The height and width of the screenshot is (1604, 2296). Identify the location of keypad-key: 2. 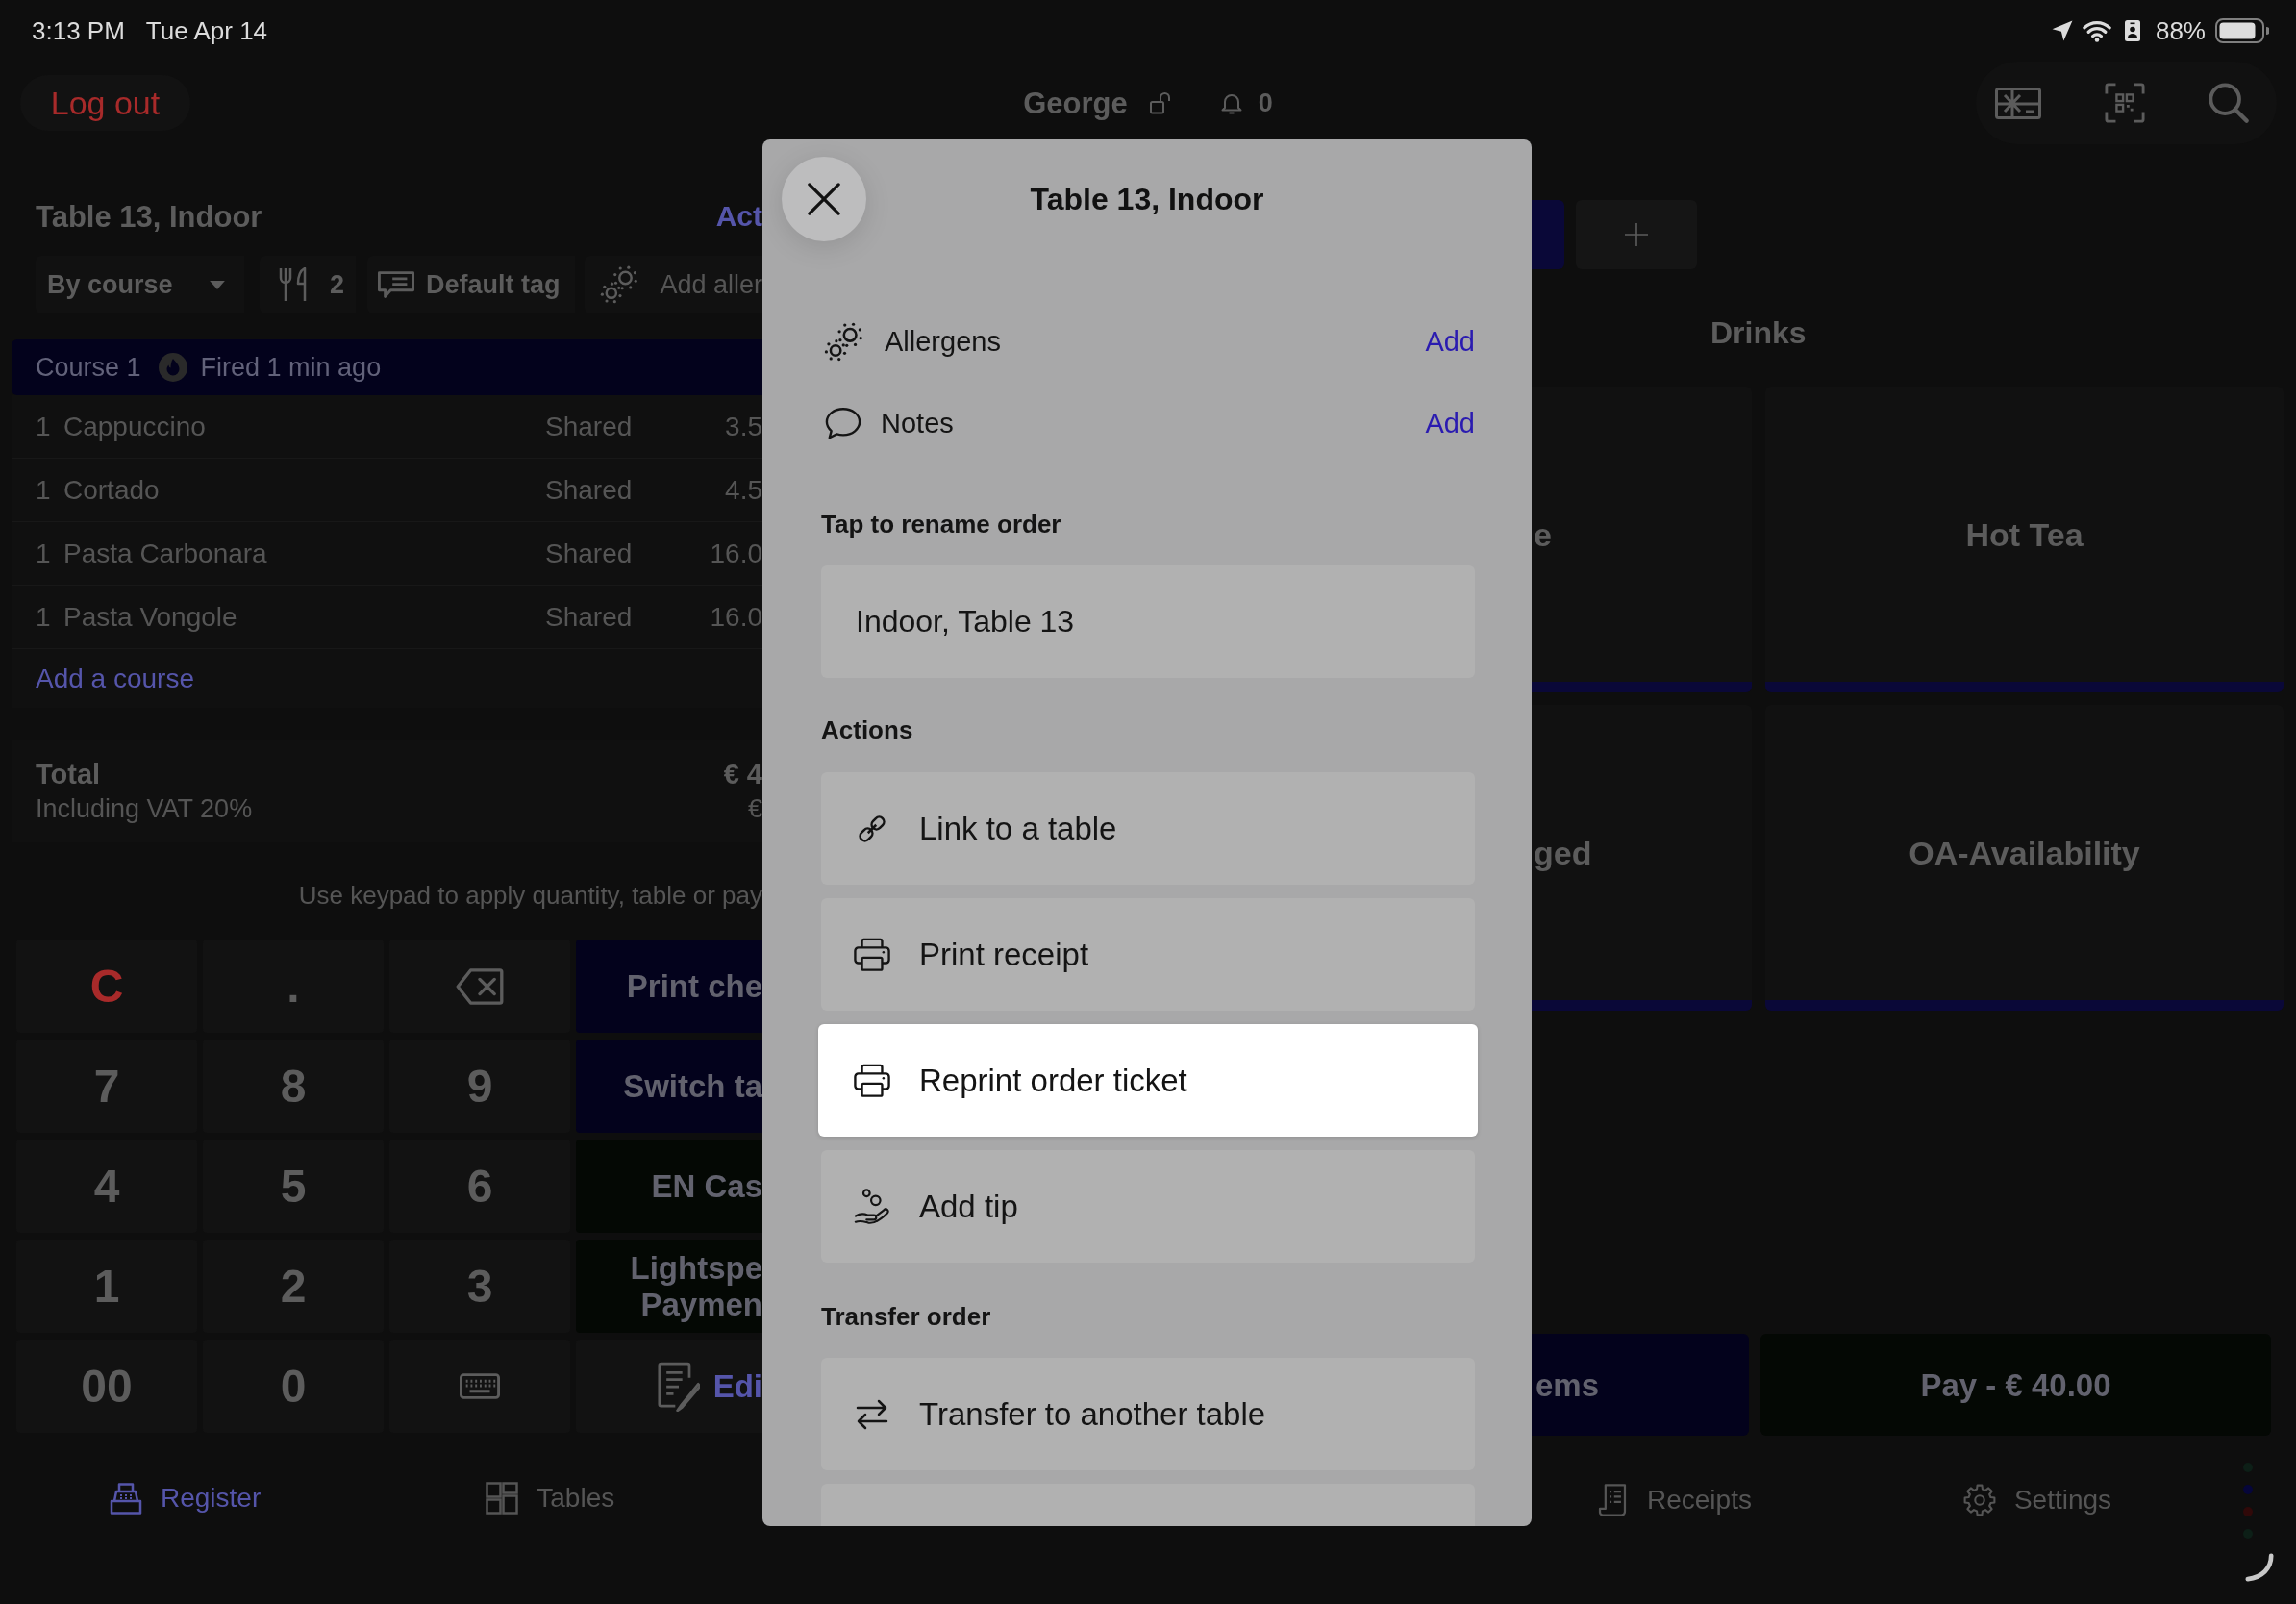
(293, 1286).